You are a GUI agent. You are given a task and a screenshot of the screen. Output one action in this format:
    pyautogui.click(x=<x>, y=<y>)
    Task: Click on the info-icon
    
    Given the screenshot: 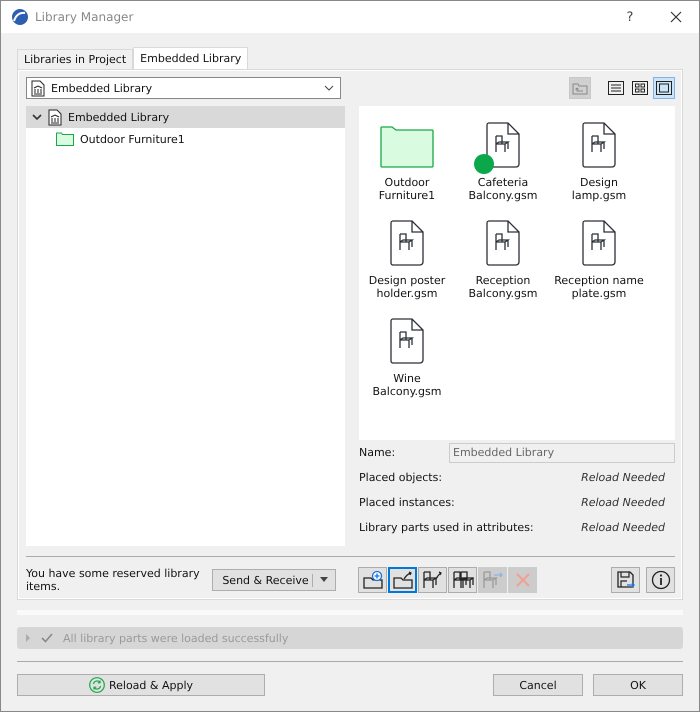 What is the action you would take?
    pyautogui.click(x=660, y=580)
    